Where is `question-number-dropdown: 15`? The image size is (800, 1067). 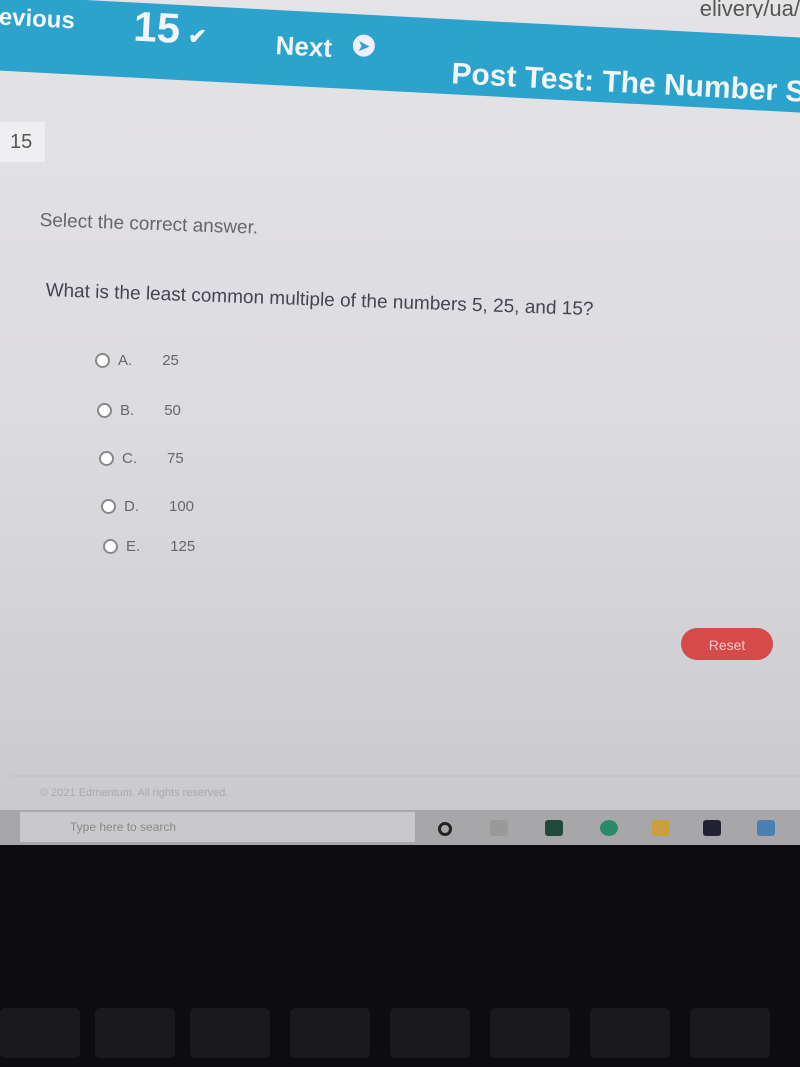
question-number-dropdown: 15 is located at coordinates (156, 28).